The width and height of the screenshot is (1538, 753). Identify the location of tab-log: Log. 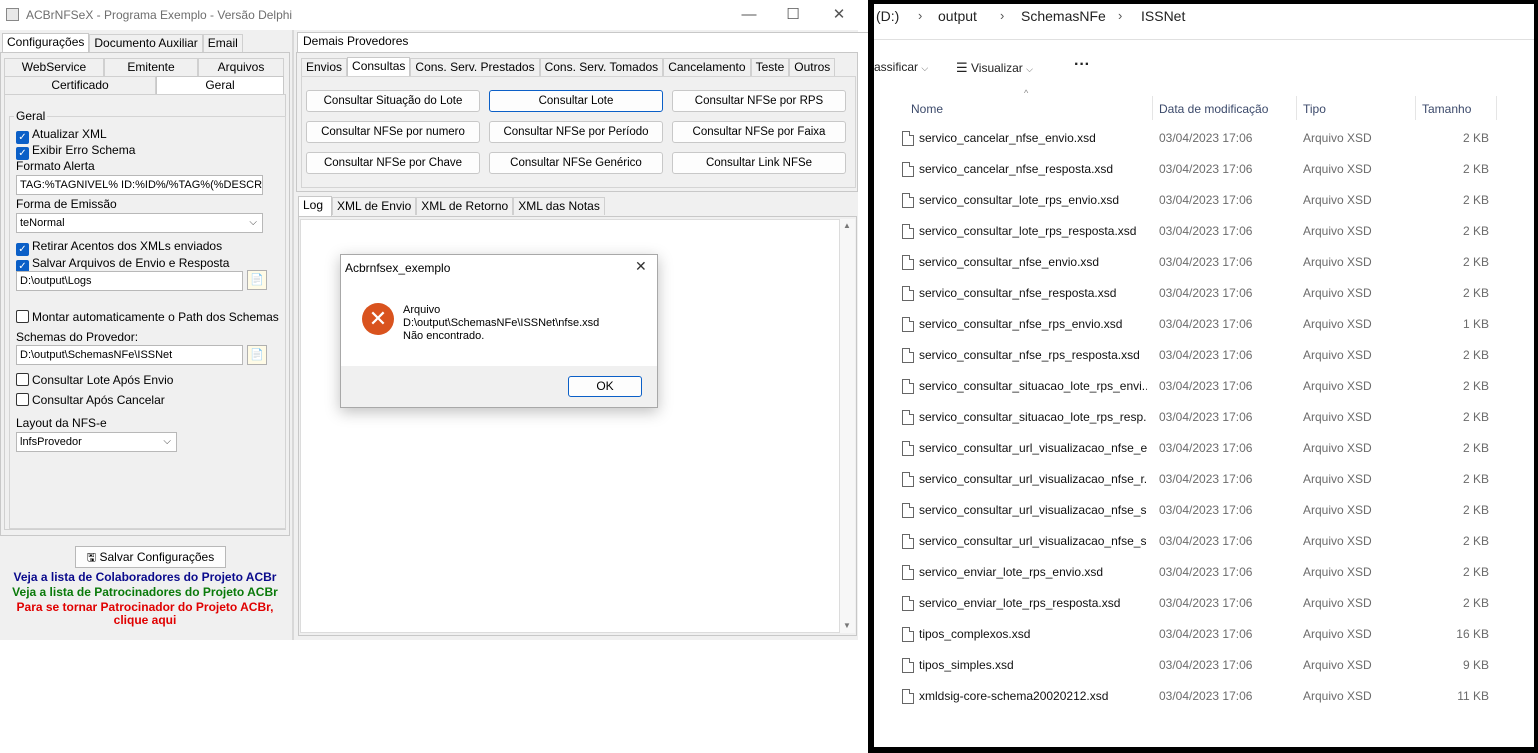
(315, 206).